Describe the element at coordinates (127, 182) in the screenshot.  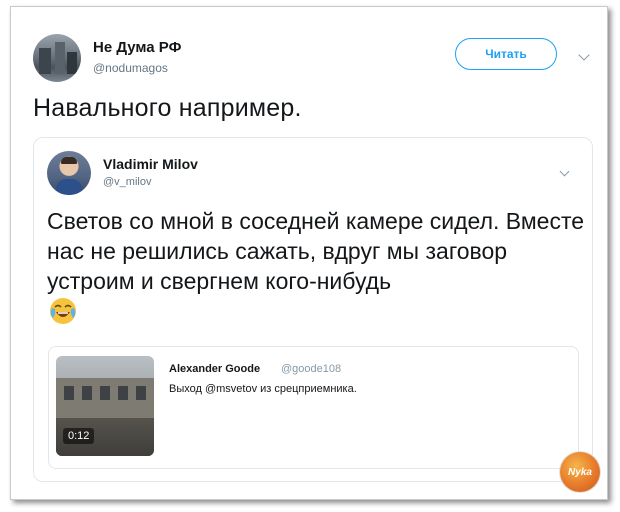
I see `quoted-author-handle: @v_milov` at that location.